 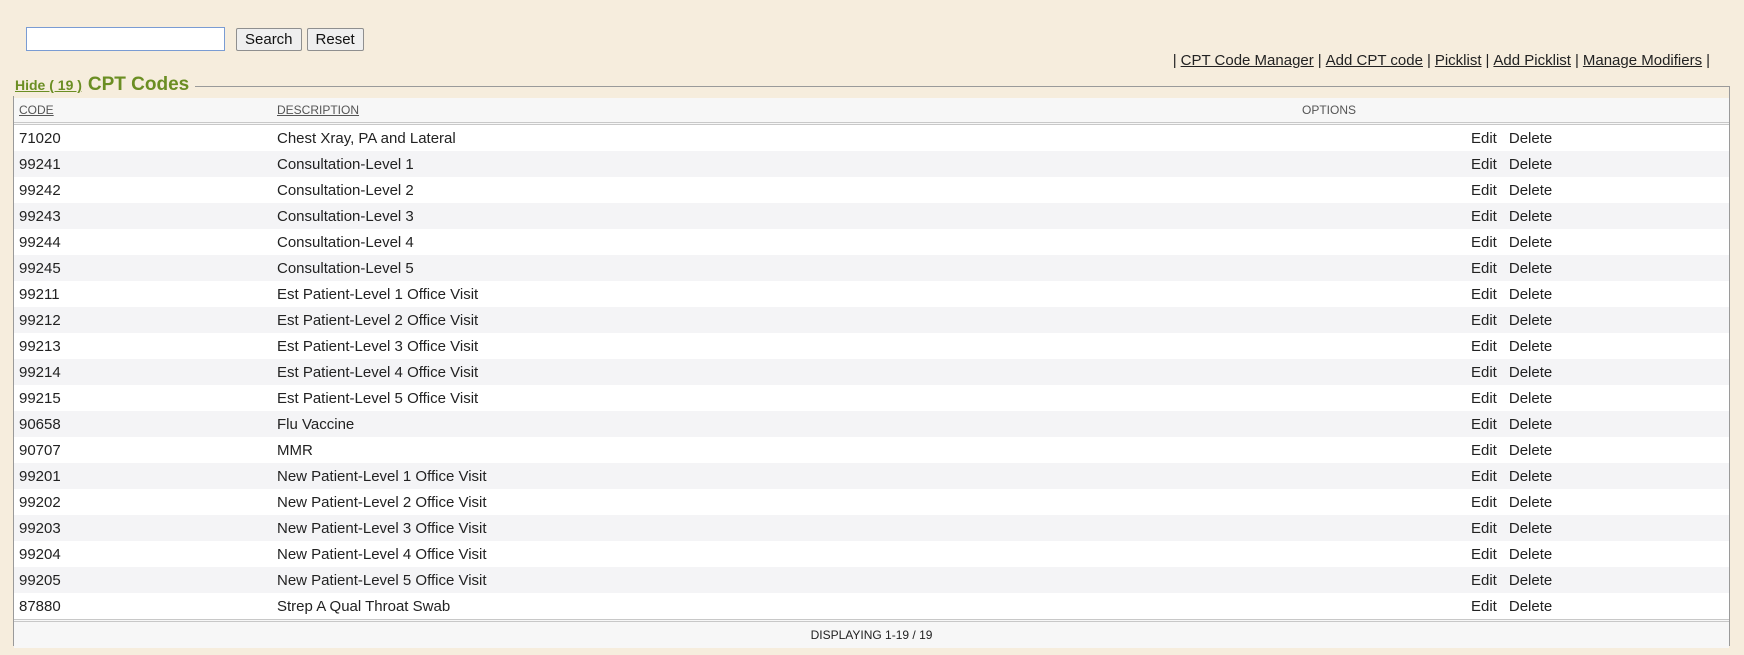 I want to click on cpt-code-cell: 99201, so click(x=40, y=476).